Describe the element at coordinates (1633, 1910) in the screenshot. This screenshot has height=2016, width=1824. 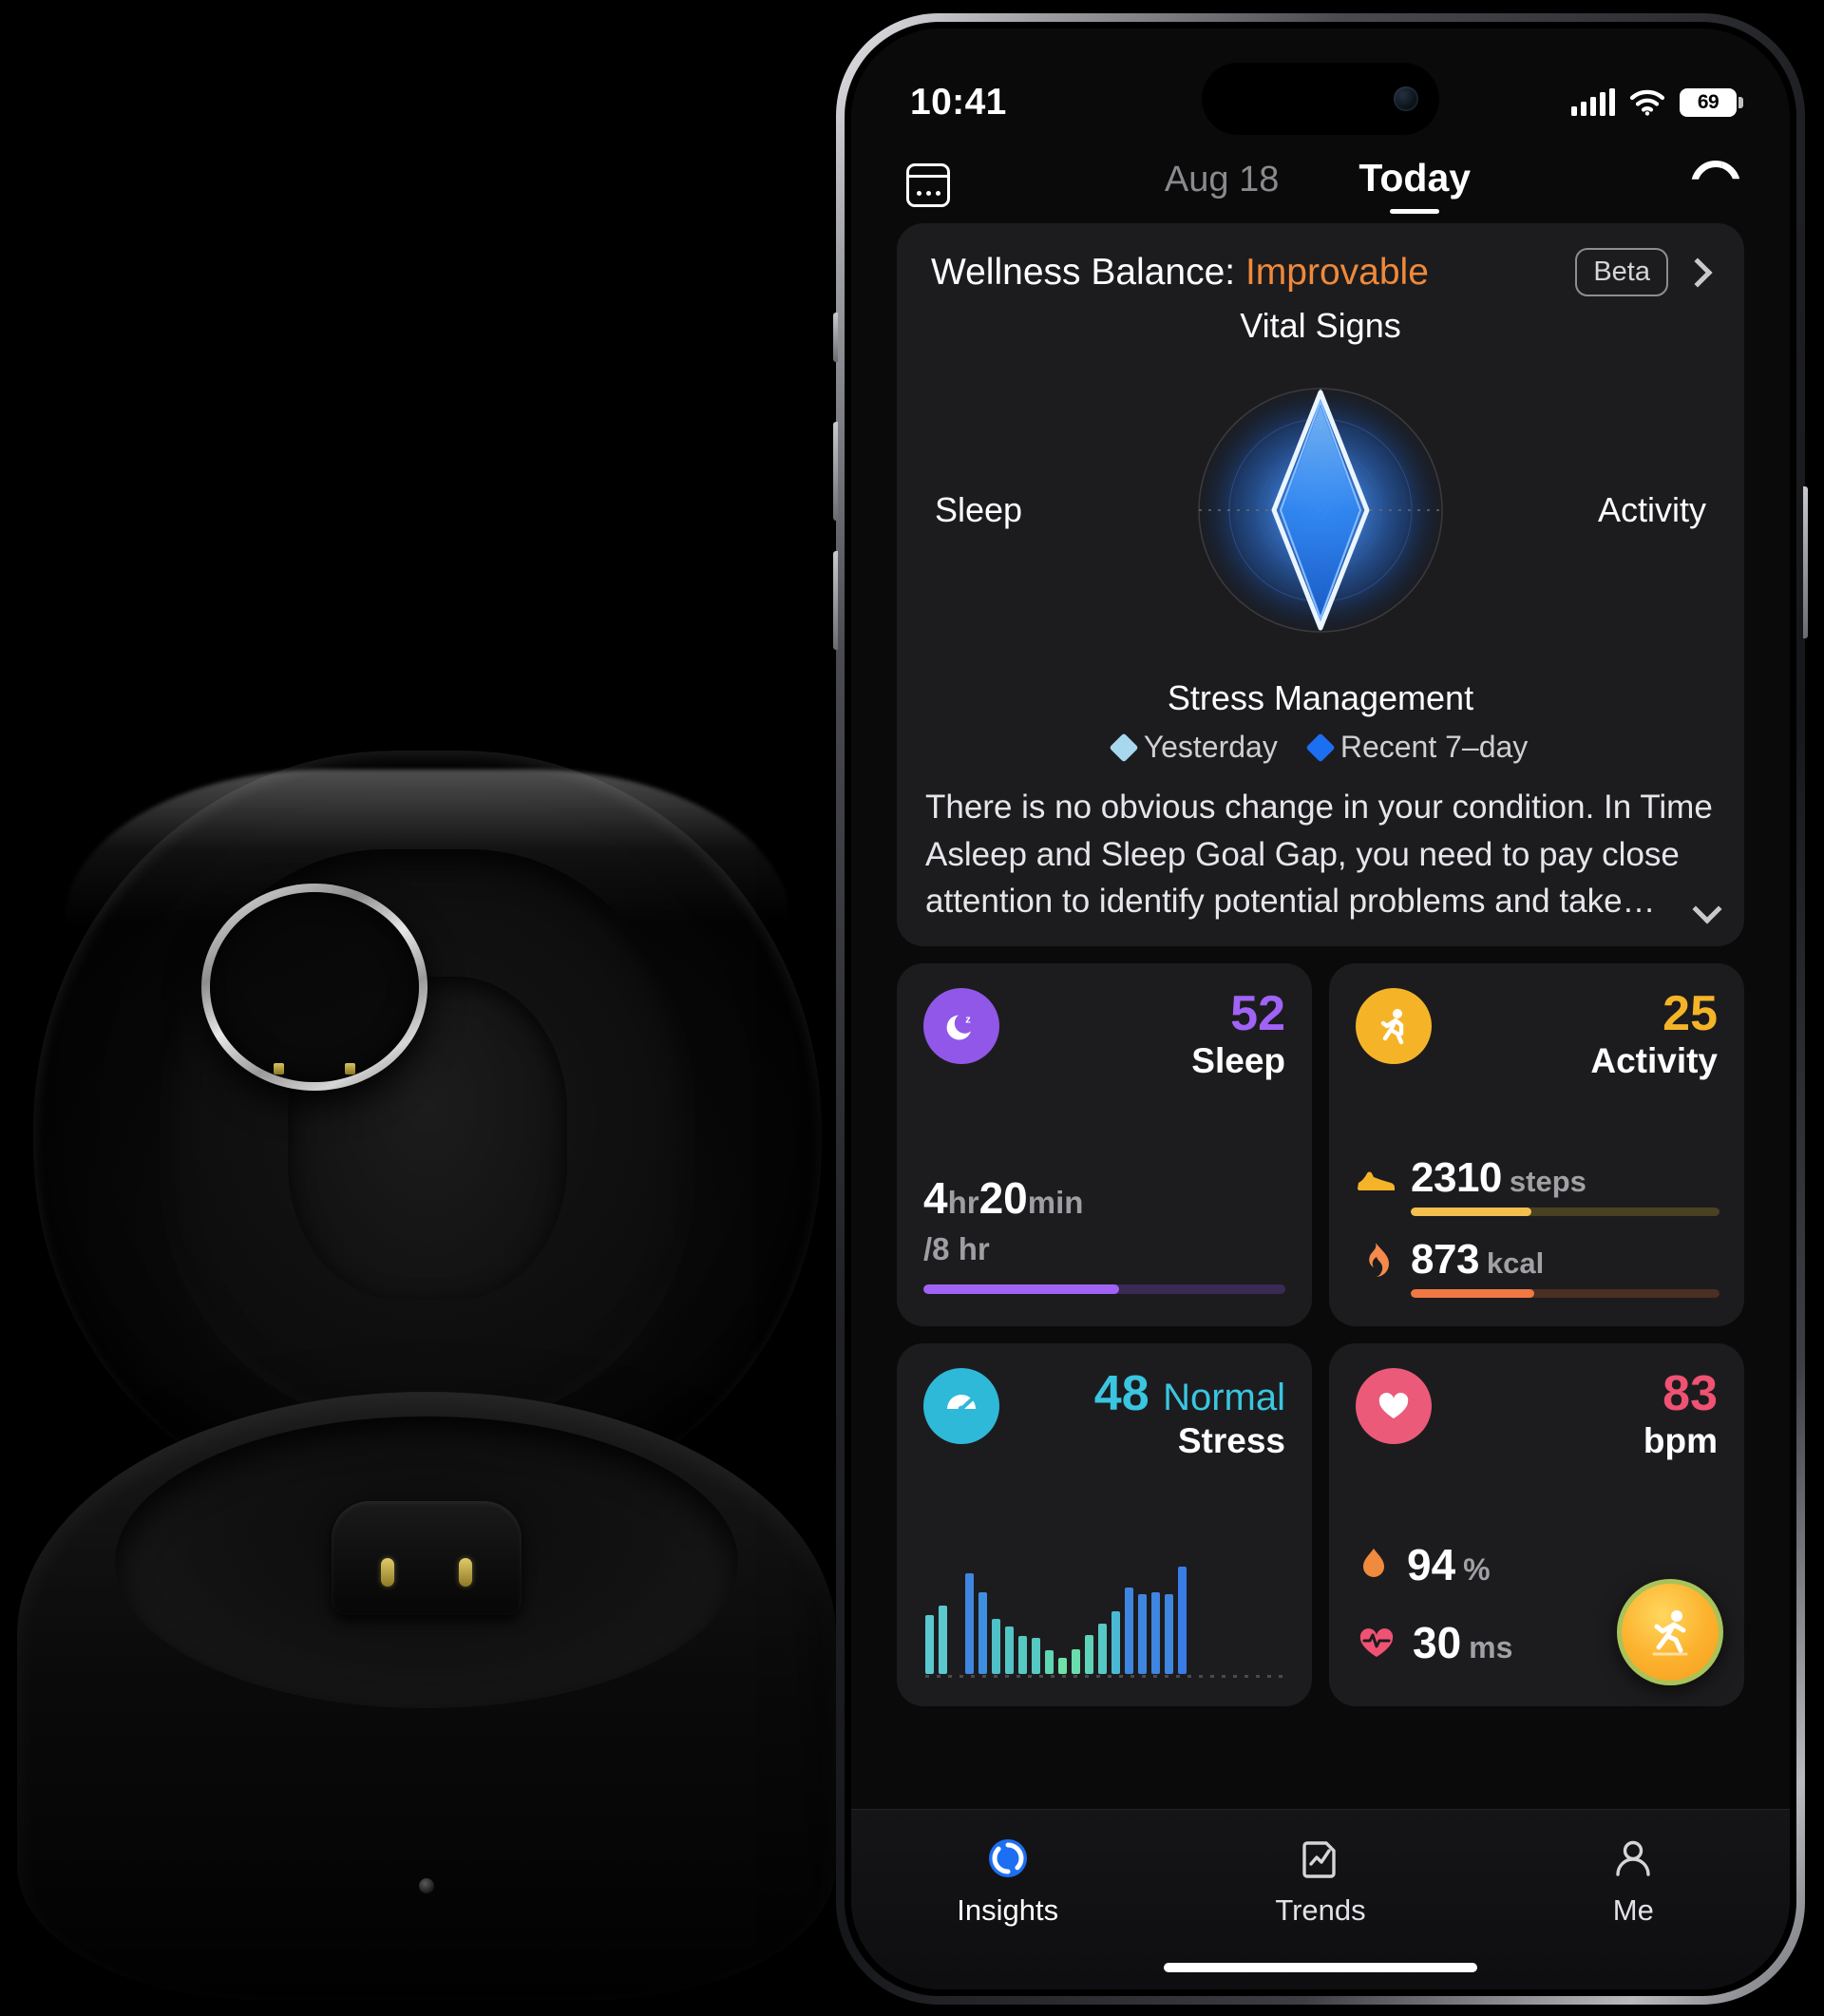
I see `tab-label-me: Me` at that location.